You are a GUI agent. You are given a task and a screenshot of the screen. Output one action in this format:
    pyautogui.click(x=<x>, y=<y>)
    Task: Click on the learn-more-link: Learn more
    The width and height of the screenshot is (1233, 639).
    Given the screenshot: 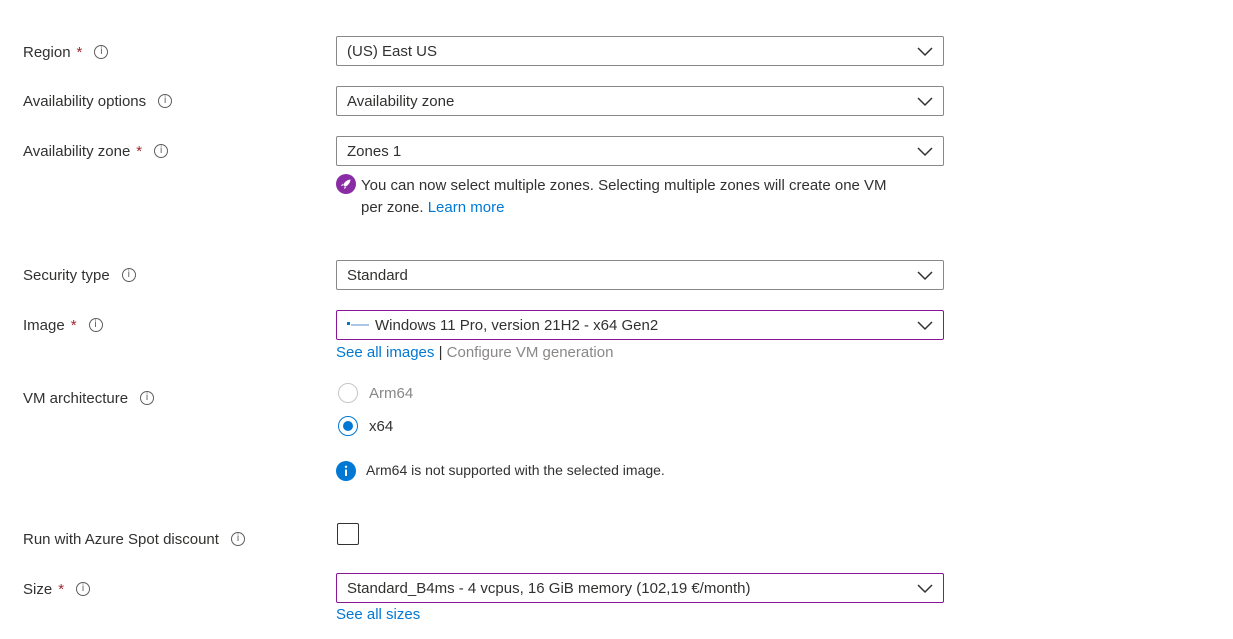 What is the action you would take?
    pyautogui.click(x=466, y=207)
    